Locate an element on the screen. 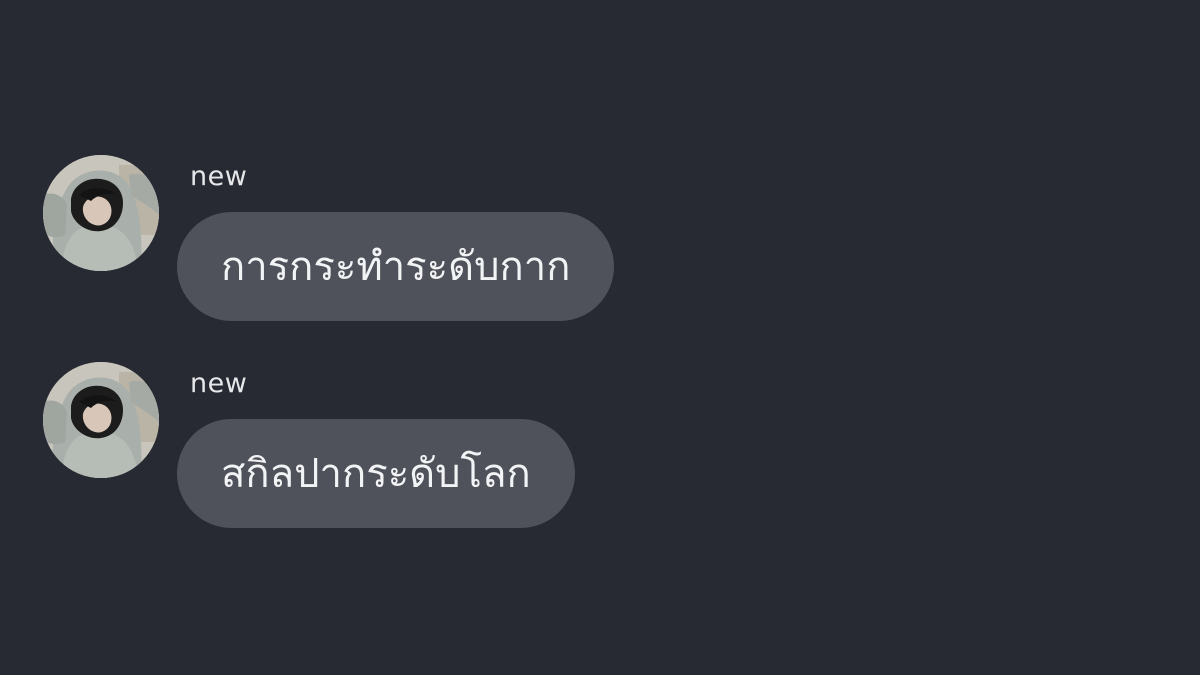  message-text: การกระทำระดับกาก is located at coordinates (396, 266).